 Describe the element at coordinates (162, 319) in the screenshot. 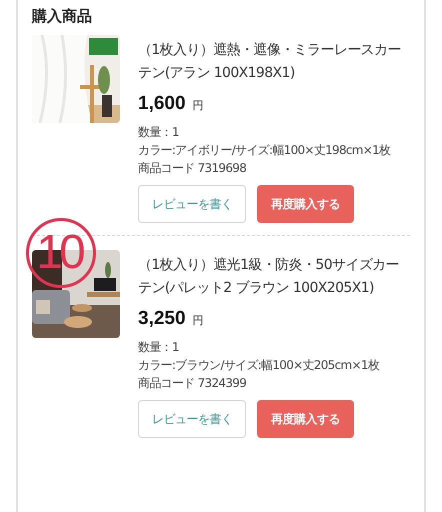

I see `price: 3,250` at that location.